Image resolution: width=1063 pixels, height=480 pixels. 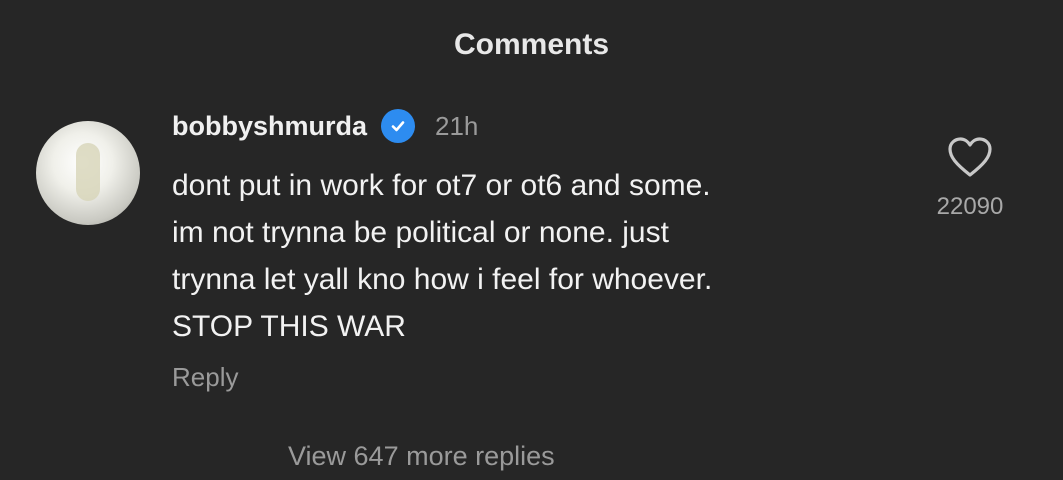 I want to click on avatar-image, so click(x=88, y=172).